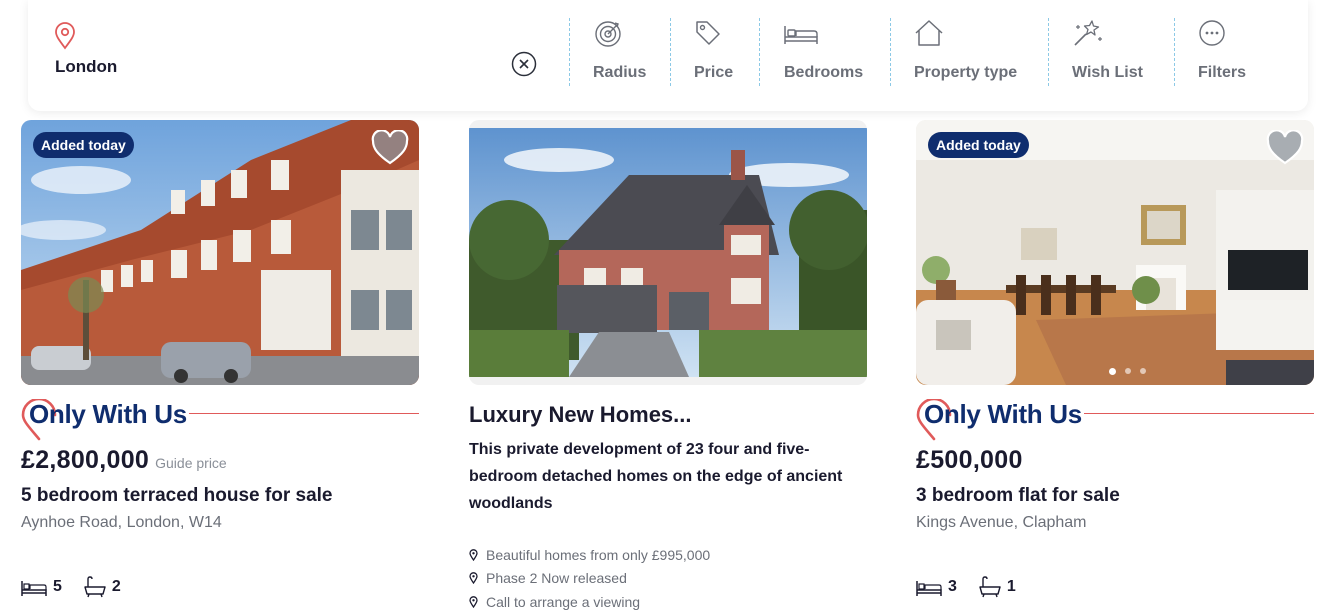 This screenshot has width=1339, height=612. I want to click on highlight-item: Call to arrange a viewing, so click(668, 601).